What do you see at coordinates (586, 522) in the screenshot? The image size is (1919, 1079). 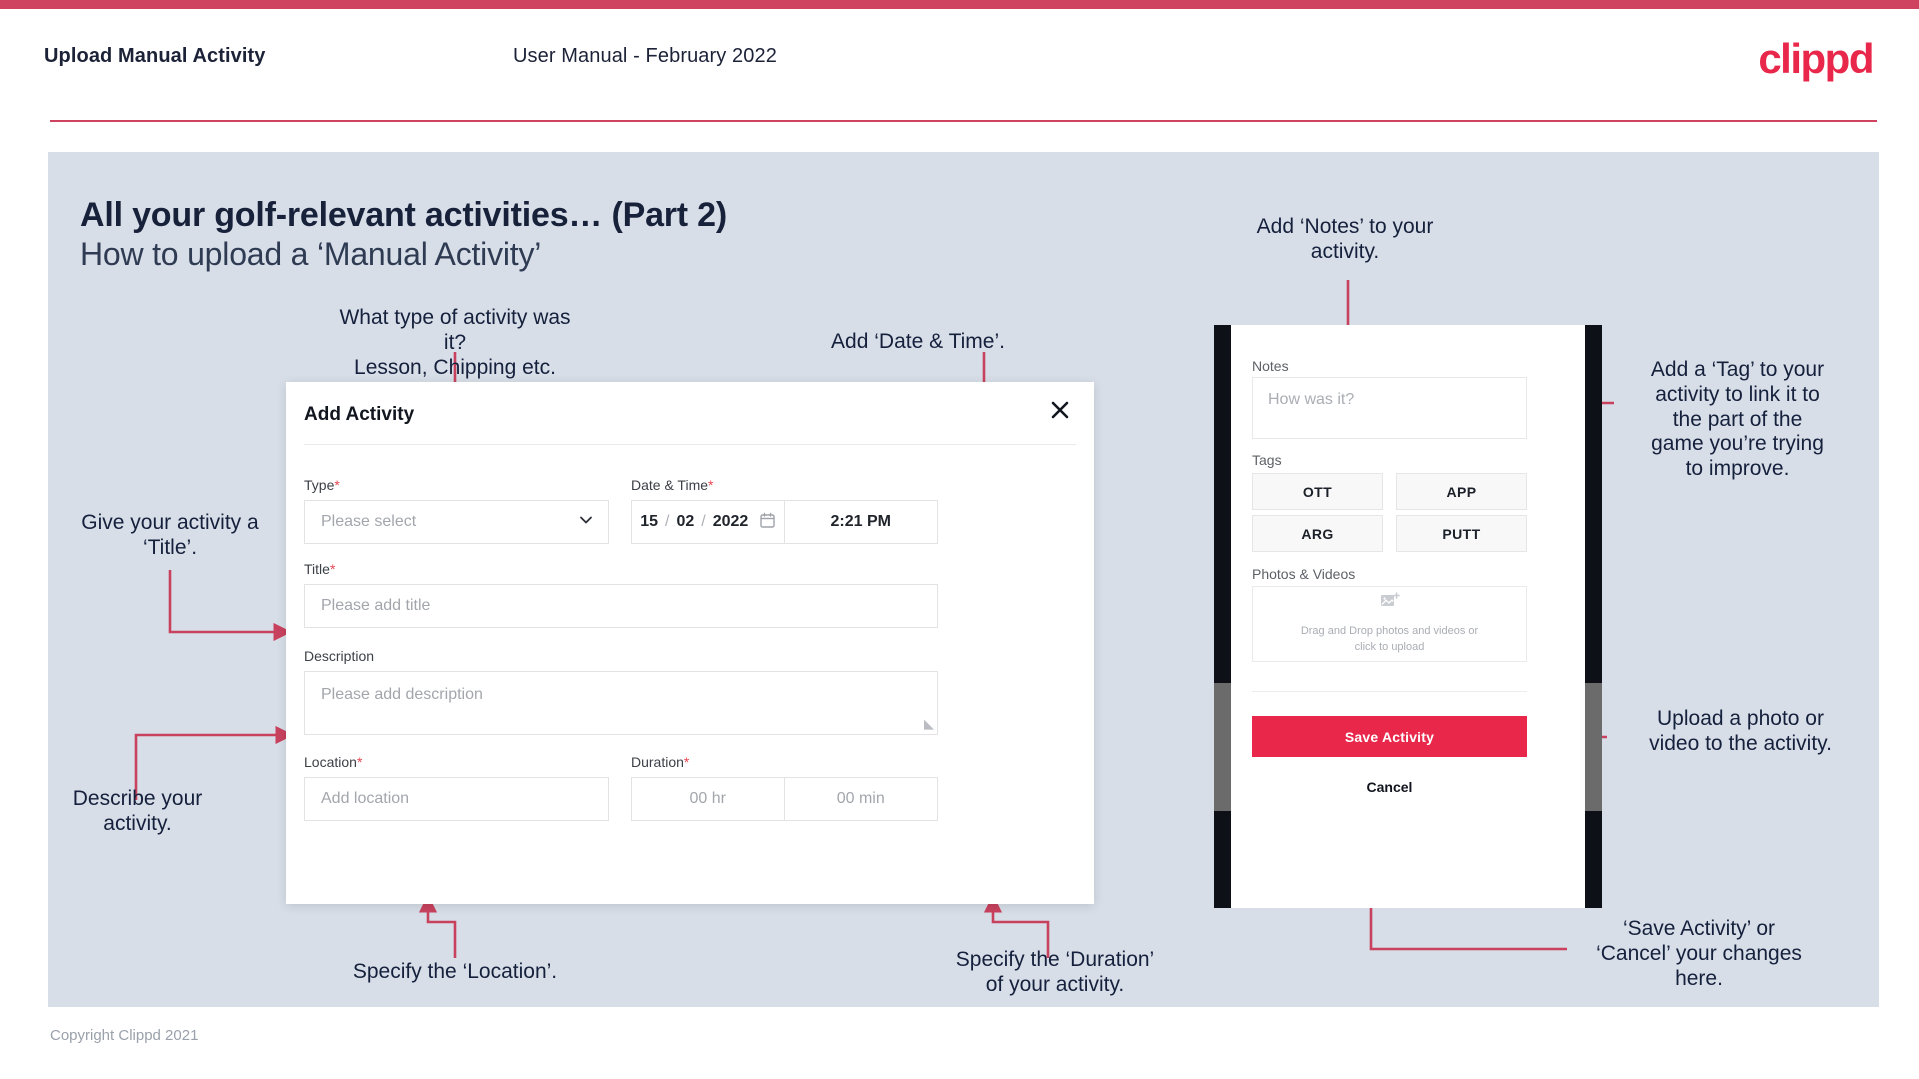 I see `chevron-down-icon` at bounding box center [586, 522].